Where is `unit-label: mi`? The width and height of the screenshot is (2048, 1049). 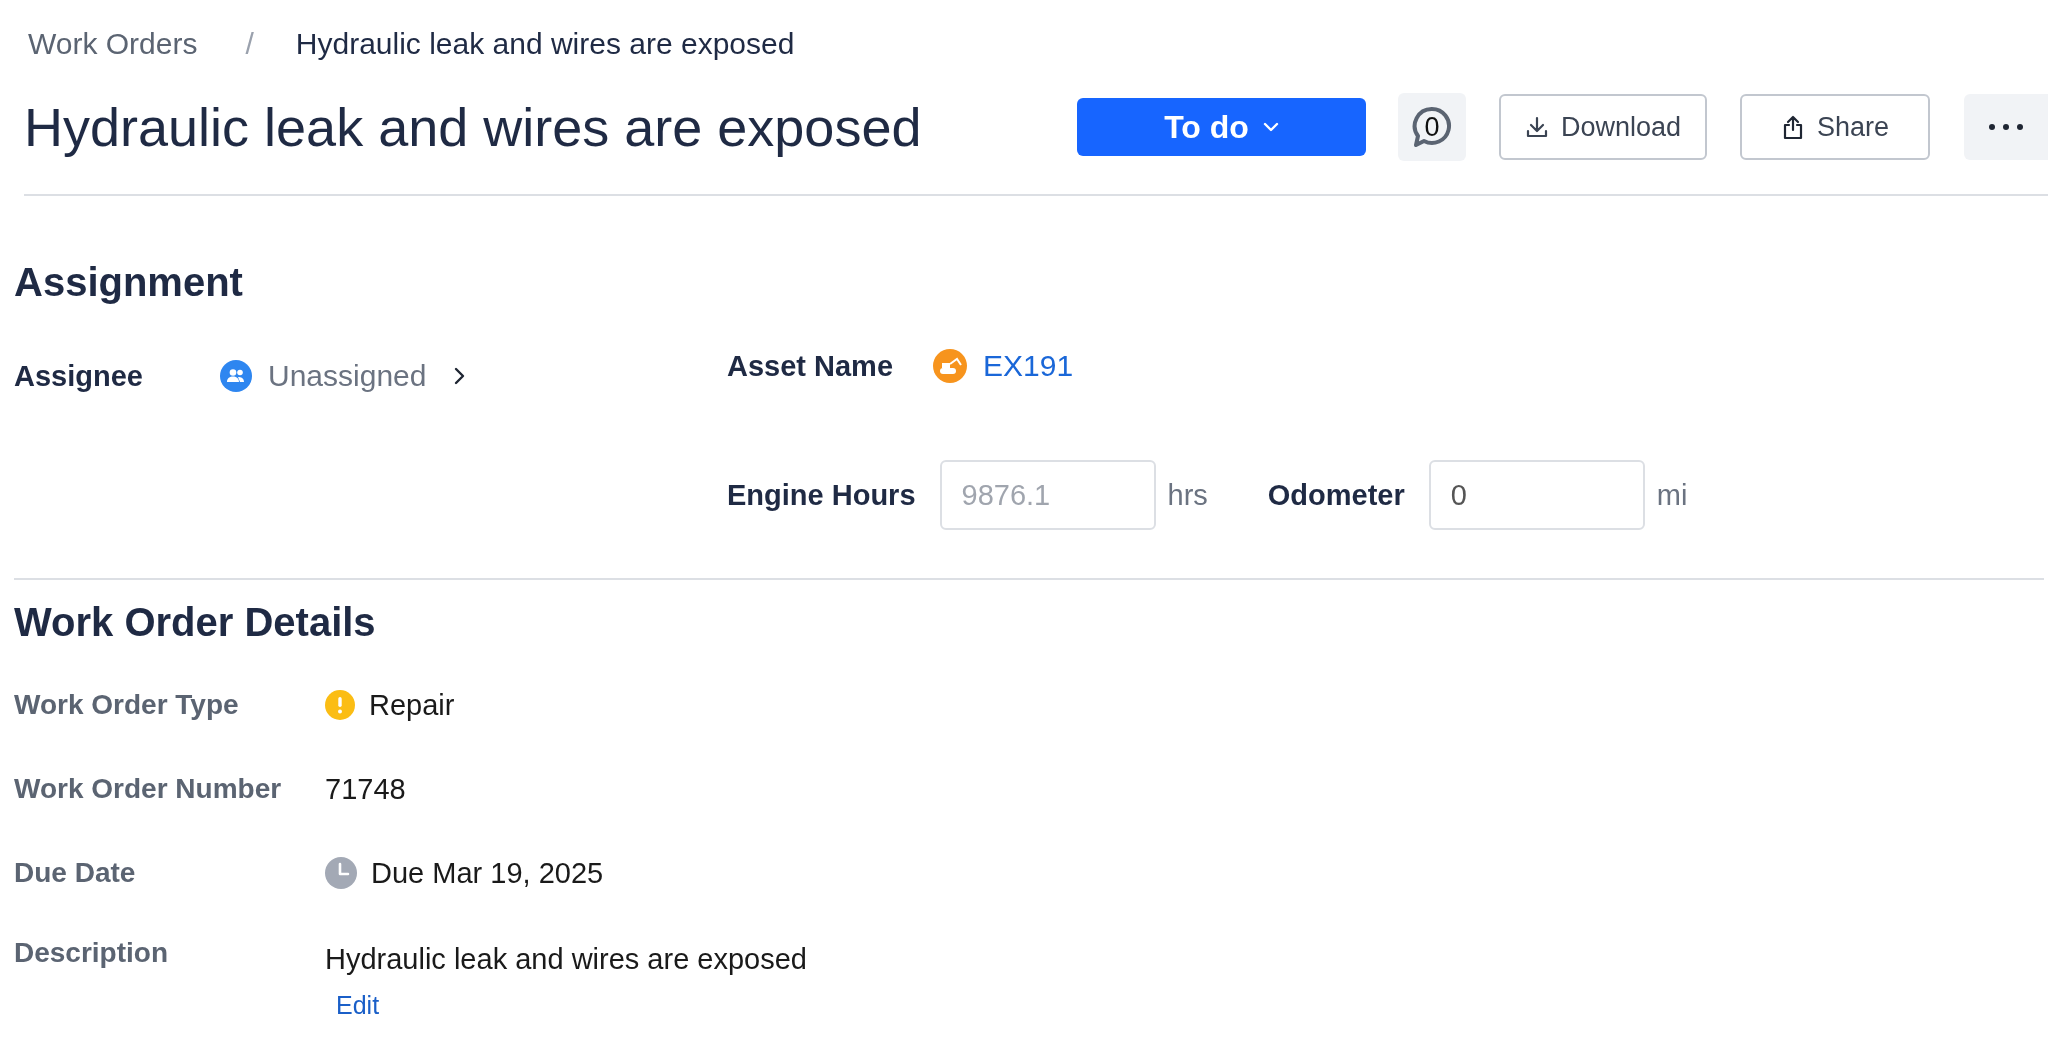
unit-label: mi is located at coordinates (1672, 495).